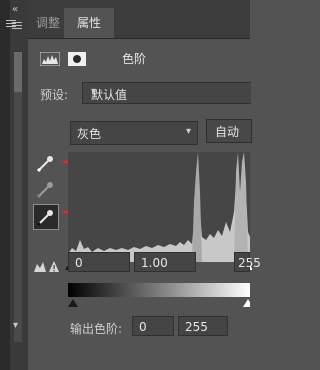  Describe the element at coordinates (89, 23) in the screenshot. I see `tab-properties: 属性` at that location.